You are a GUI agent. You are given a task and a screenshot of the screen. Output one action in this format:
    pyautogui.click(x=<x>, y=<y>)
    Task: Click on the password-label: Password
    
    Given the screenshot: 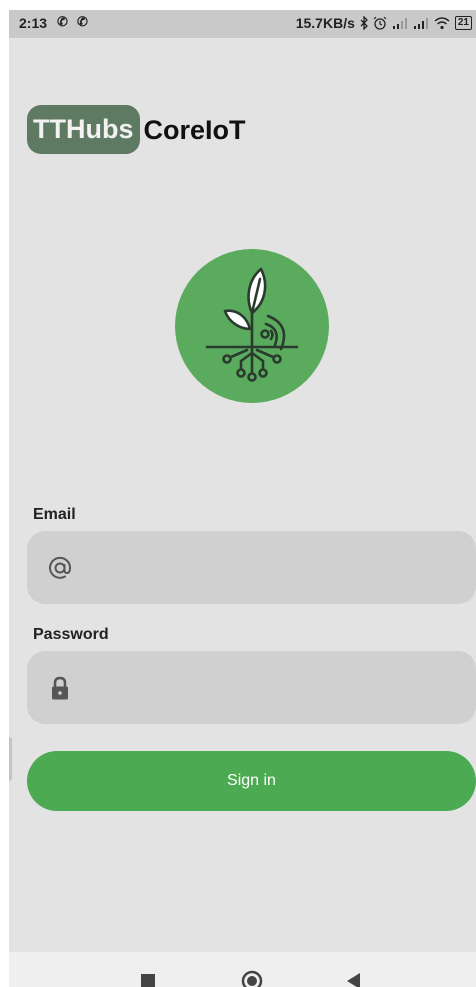 What is the action you would take?
    pyautogui.click(x=71, y=634)
    